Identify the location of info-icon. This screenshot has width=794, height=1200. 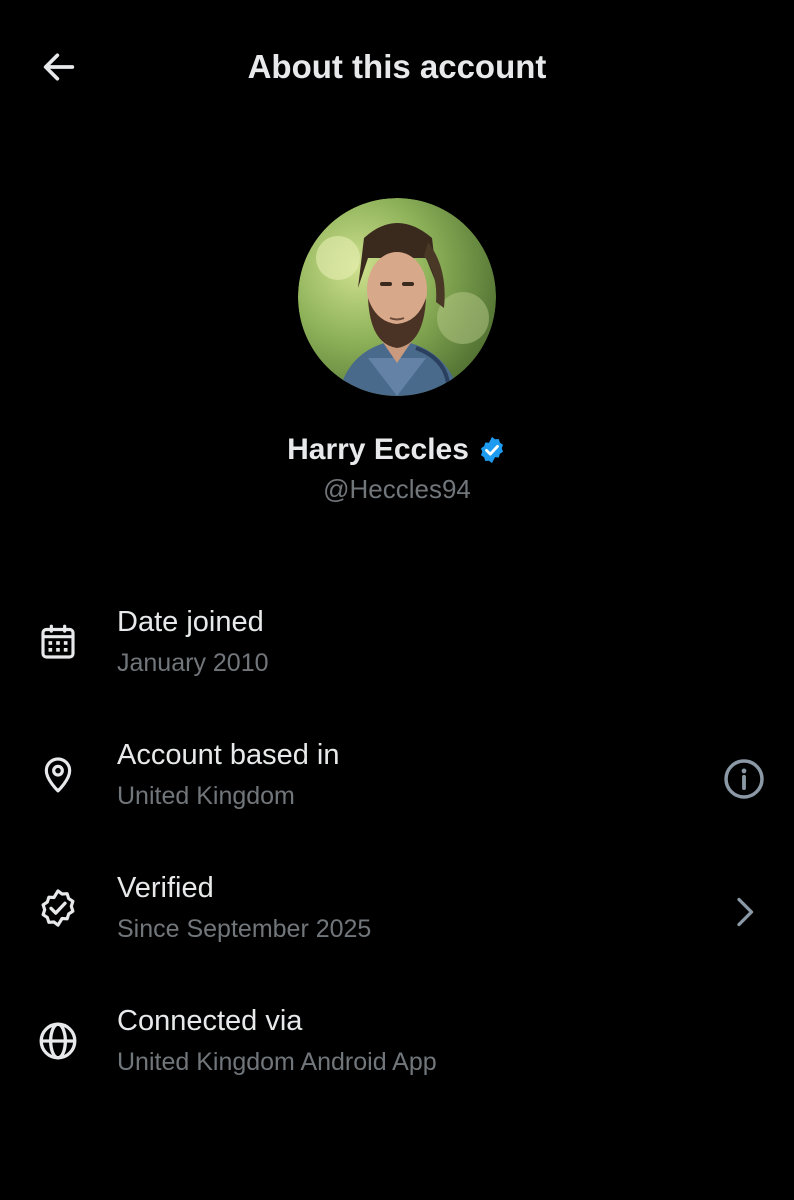
(744, 779).